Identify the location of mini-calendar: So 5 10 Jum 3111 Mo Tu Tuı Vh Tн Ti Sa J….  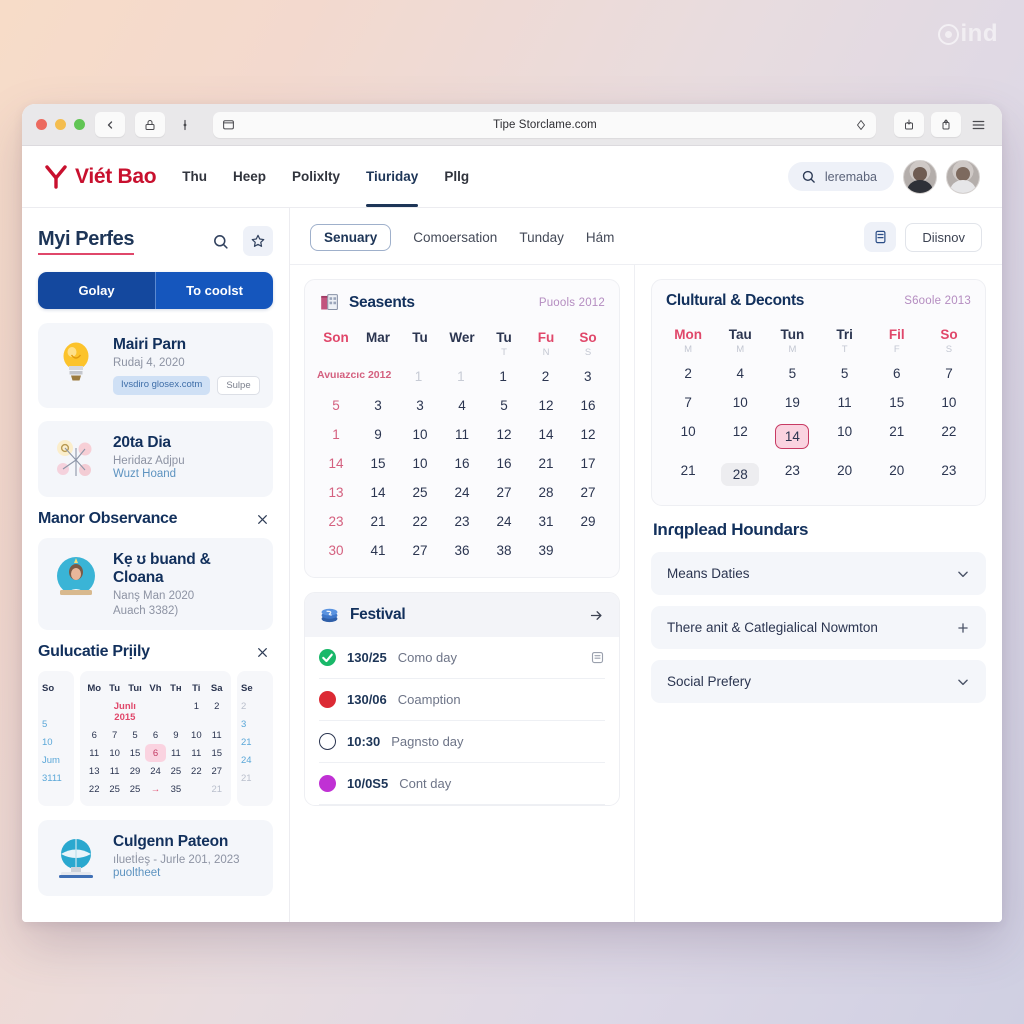
(155, 738).